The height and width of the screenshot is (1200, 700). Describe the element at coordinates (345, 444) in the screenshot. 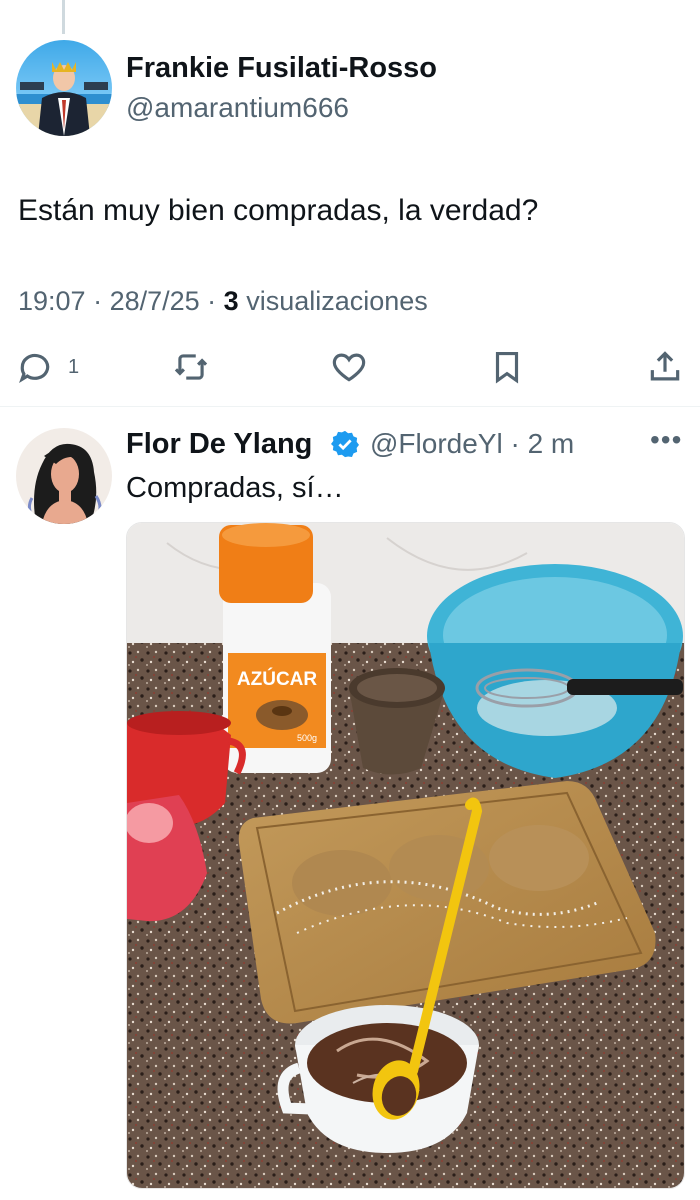

I see `verified-badge-icon` at that location.